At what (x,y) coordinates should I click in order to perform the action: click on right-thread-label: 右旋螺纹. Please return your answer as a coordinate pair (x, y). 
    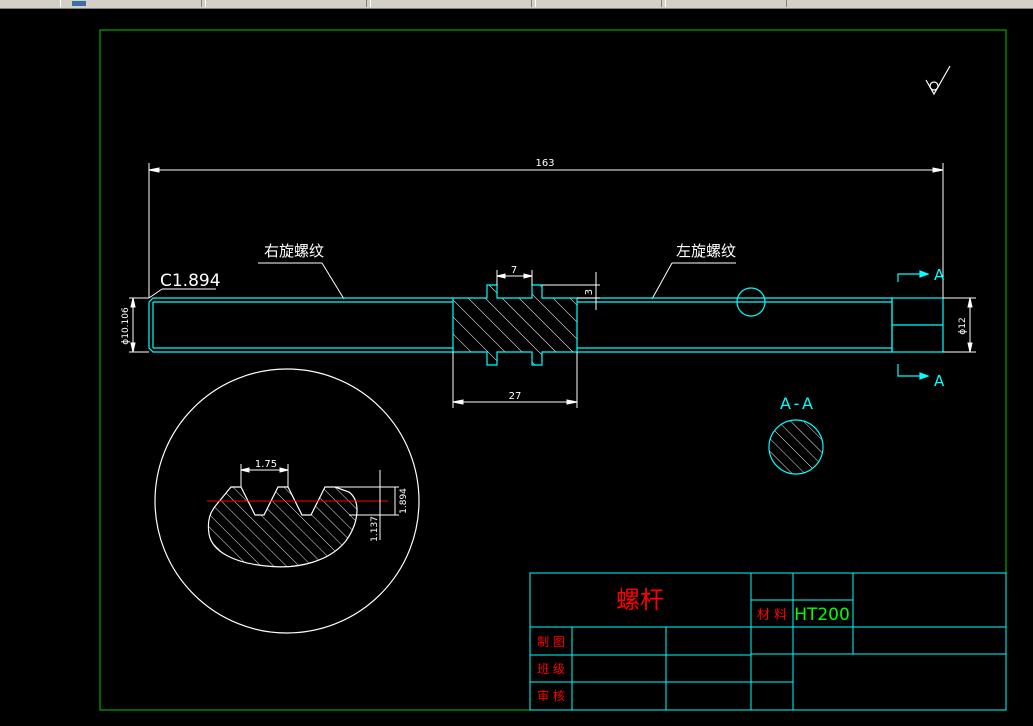
    Looking at the image, I should click on (294, 251).